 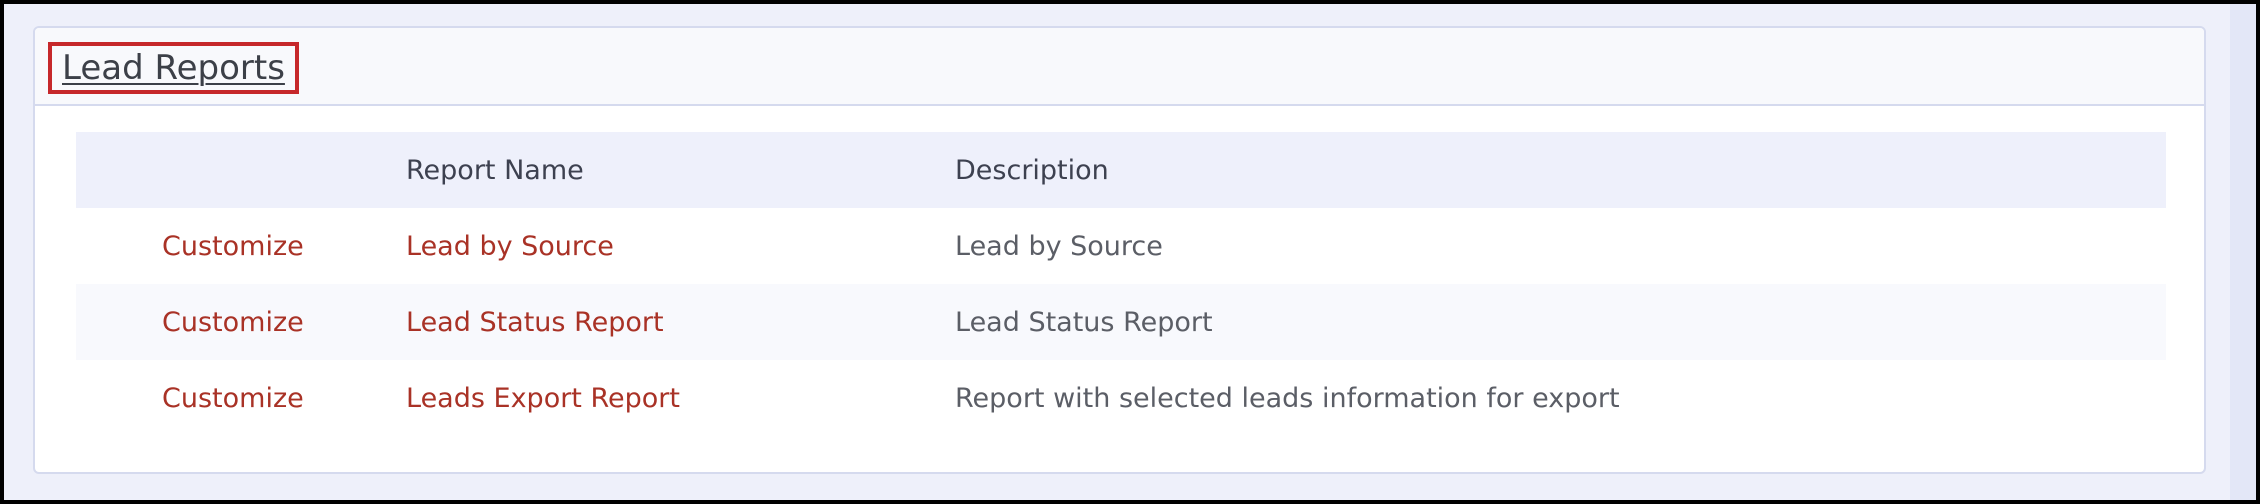 What do you see at coordinates (1059, 246) in the screenshot?
I see `report-description: Lead by Source` at bounding box center [1059, 246].